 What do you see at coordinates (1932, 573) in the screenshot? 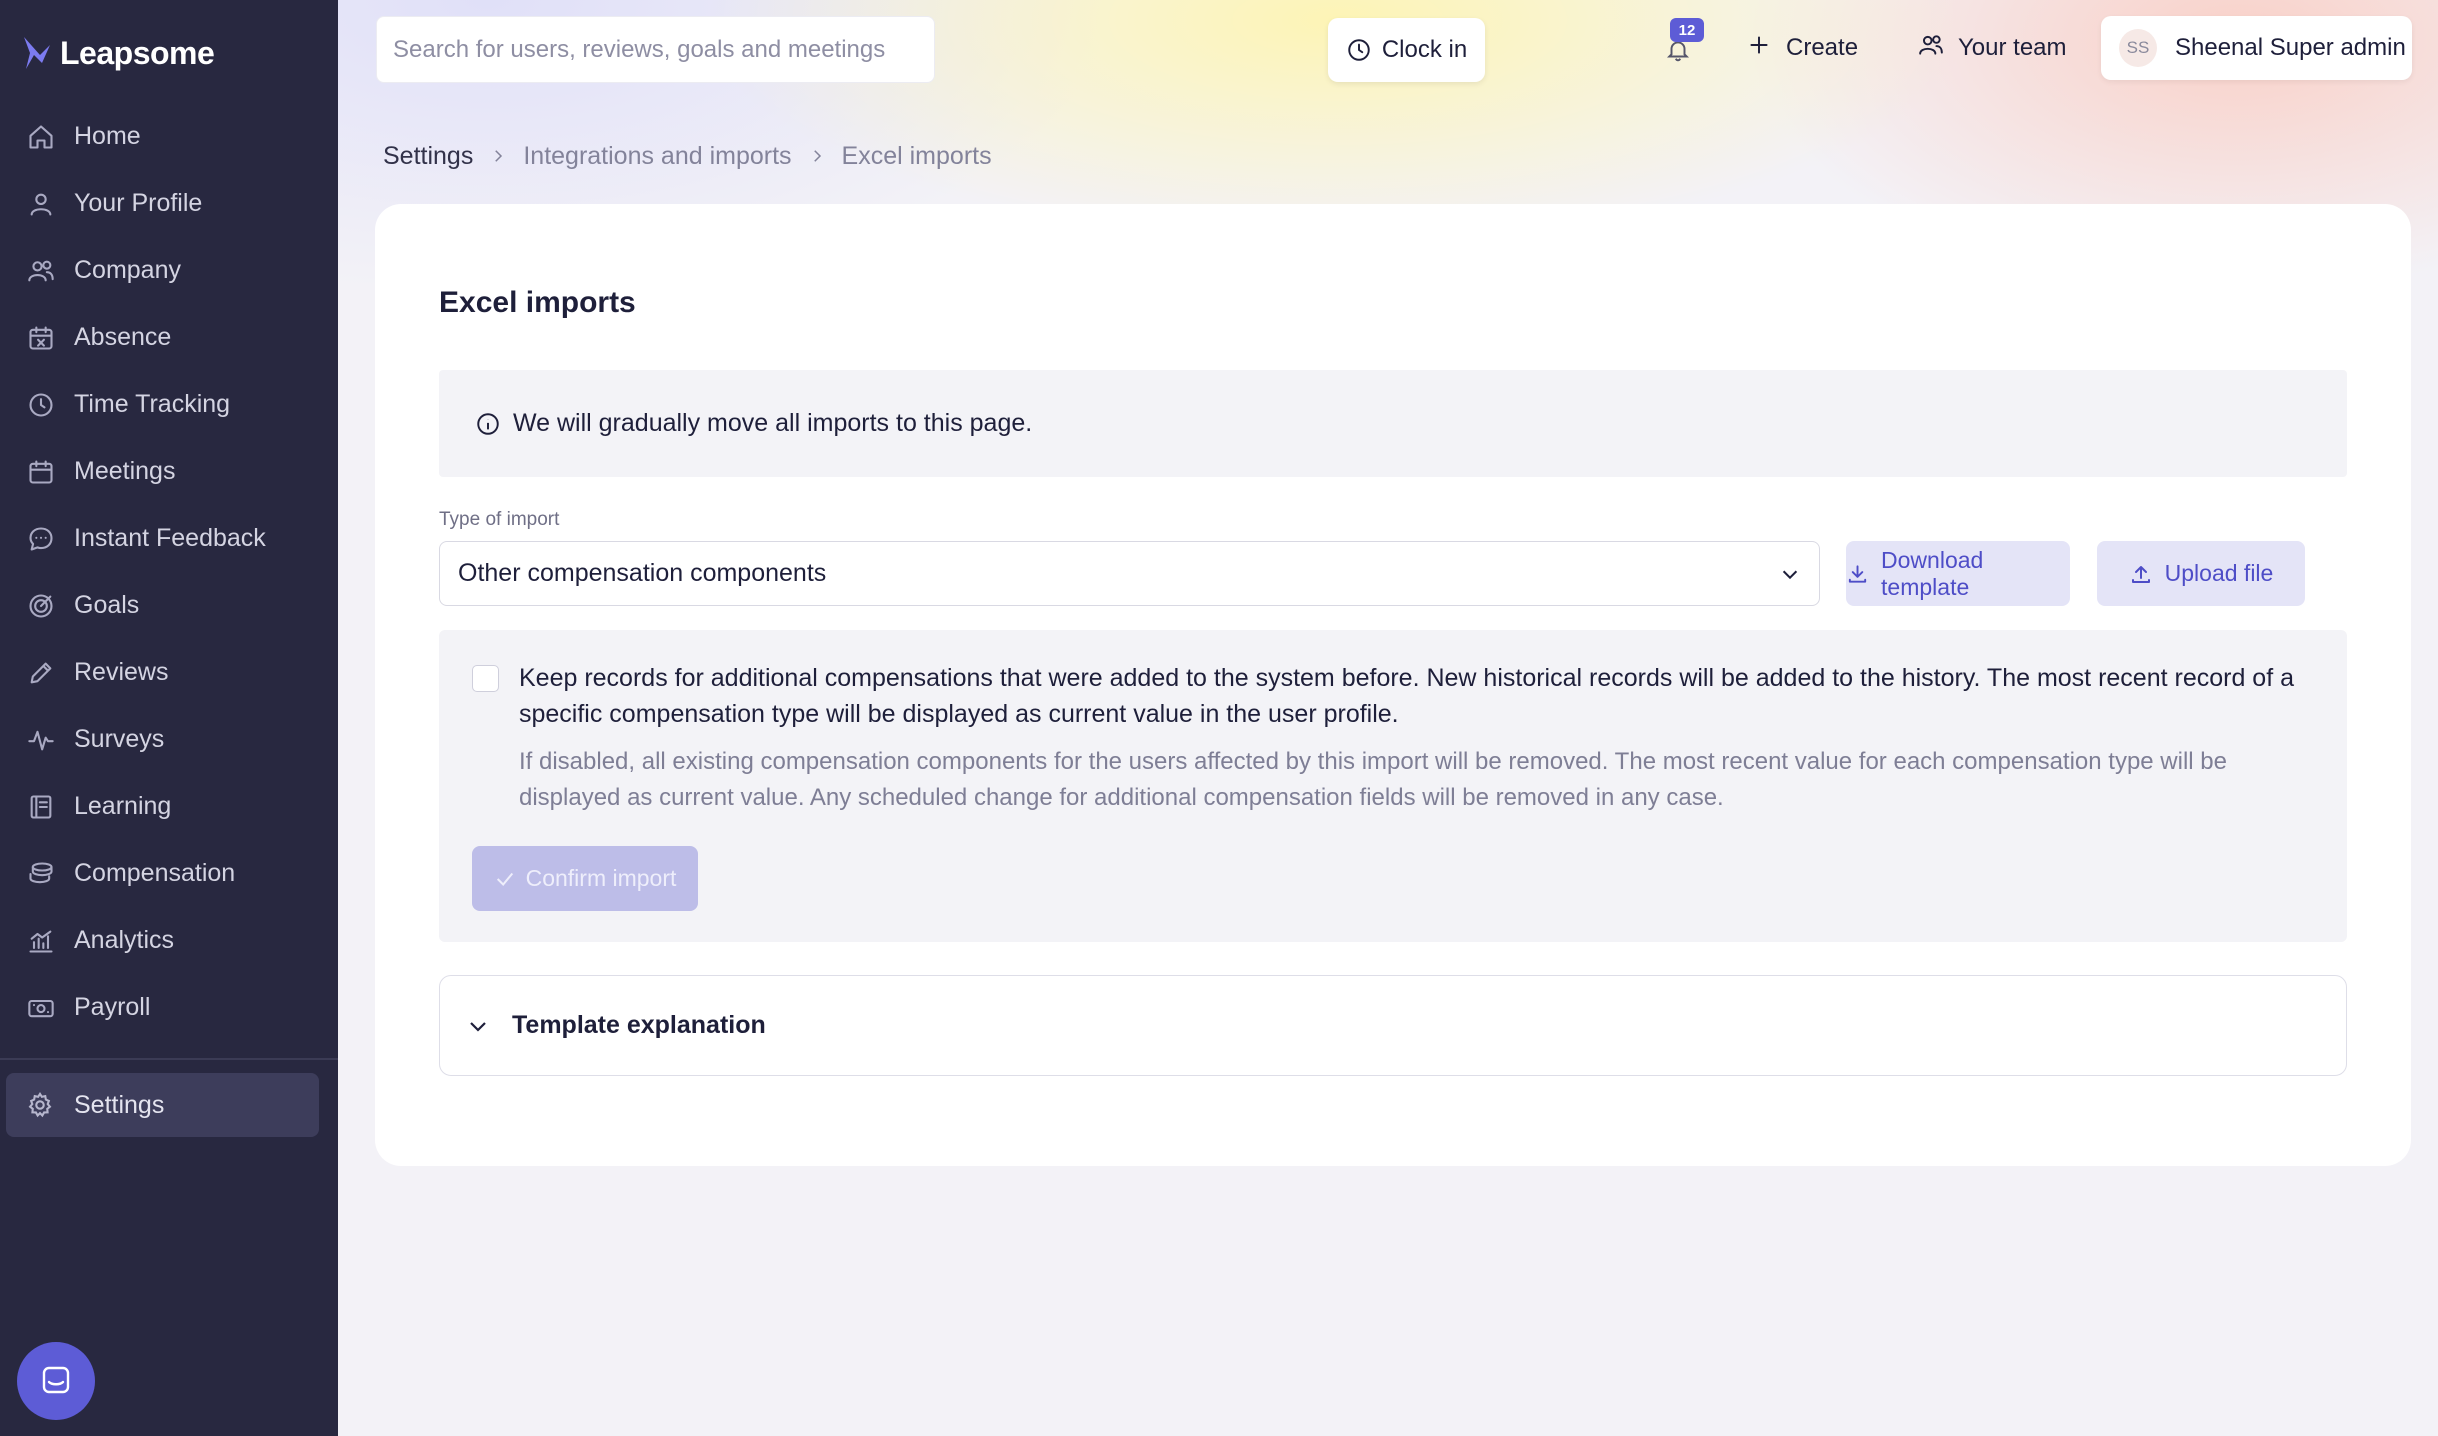
I see `download-template-label: Download template` at bounding box center [1932, 573].